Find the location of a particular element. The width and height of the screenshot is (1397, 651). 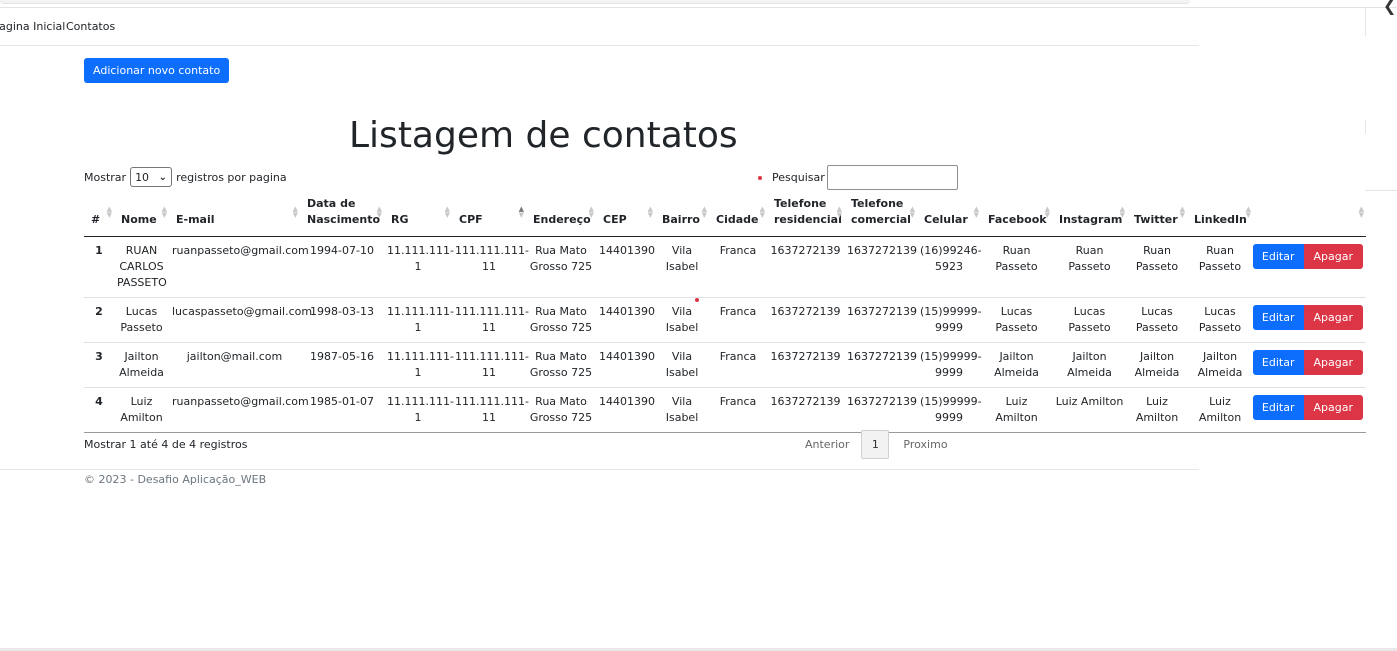

cell-email: lucaspasseto@gmail.com is located at coordinates (240, 320).